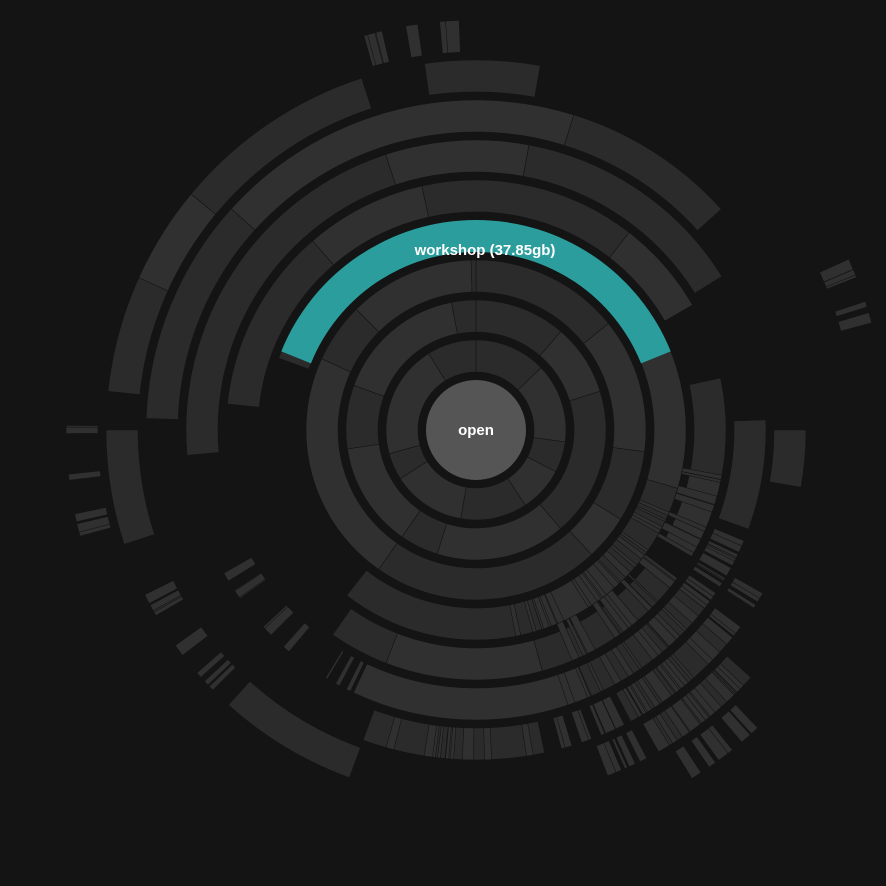 The height and width of the screenshot is (886, 886). I want to click on ring-7-segment, so click(788, 458).